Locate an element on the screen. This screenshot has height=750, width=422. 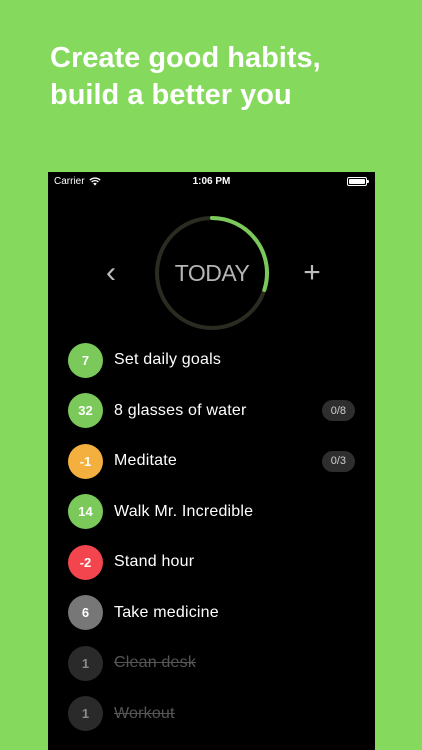
add-habit-button: + is located at coordinates (312, 274).